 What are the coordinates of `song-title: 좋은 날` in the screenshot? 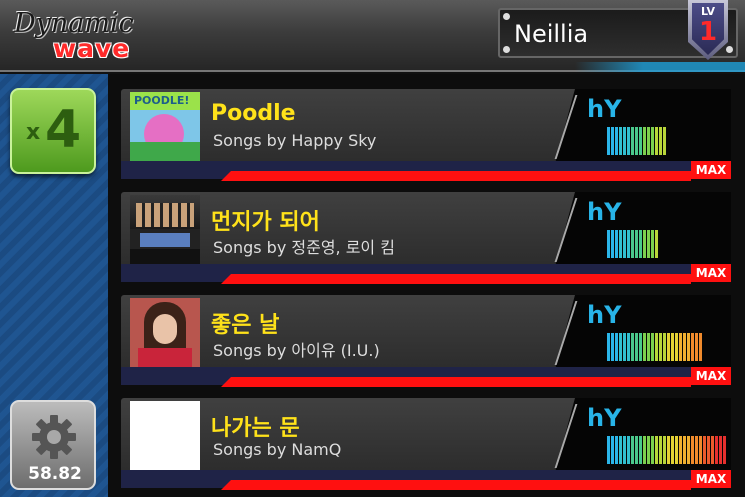 It's located at (245, 325).